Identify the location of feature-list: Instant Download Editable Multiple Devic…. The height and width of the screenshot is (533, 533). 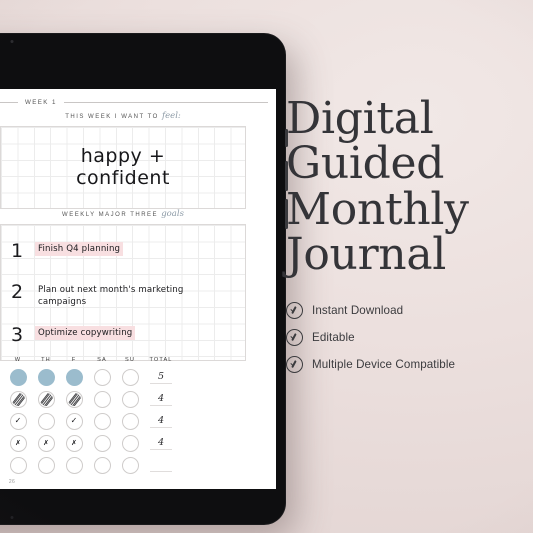
(406, 338).